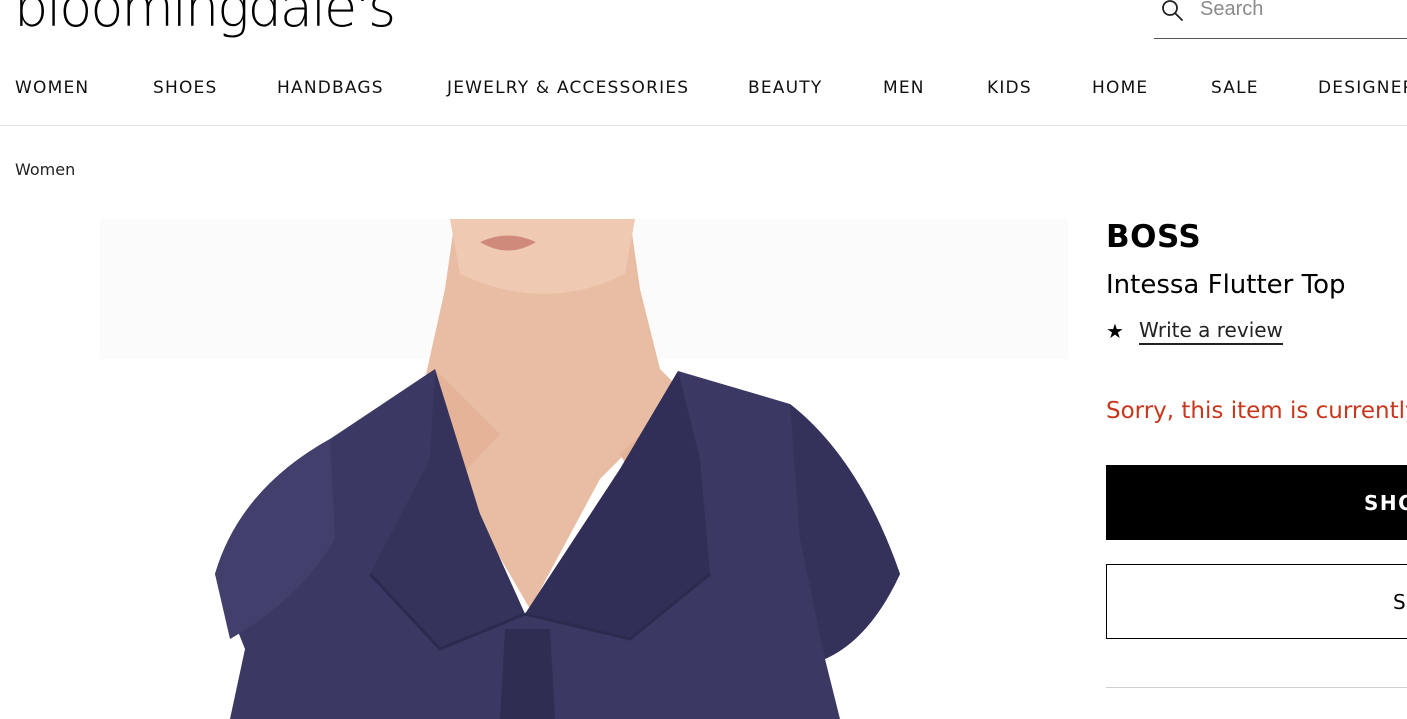 This screenshot has width=1407, height=719. Describe the element at coordinates (568, 88) in the screenshot. I see `nav-item-jewelry-accessories: JEWELRY & ACCESSORIES` at that location.